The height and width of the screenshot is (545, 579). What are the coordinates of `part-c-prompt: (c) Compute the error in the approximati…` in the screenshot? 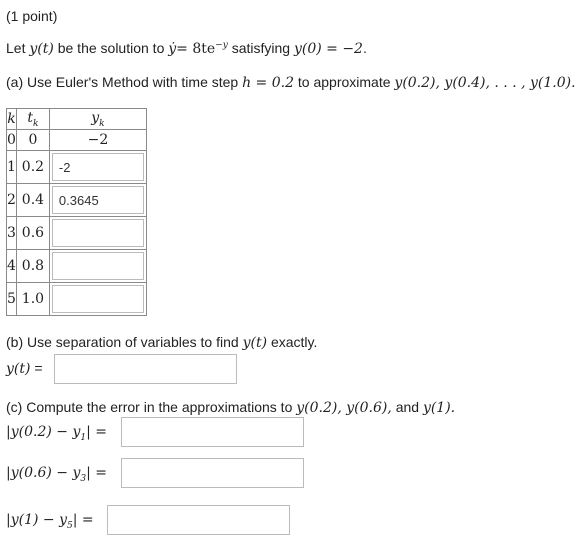 It's located at (230, 407).